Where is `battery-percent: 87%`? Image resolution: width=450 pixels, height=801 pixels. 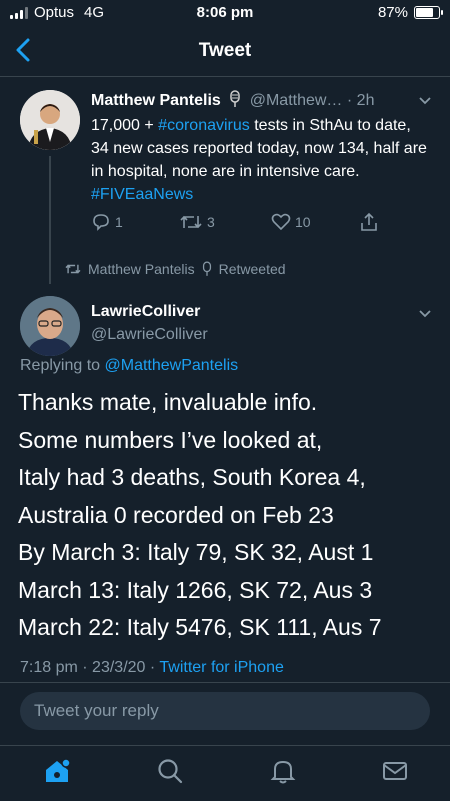 battery-percent: 87% is located at coordinates (392, 12).